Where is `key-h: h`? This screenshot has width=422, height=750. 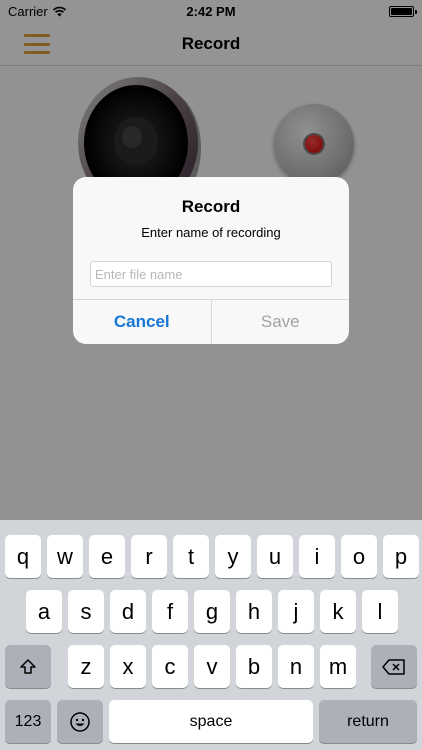
key-h: h is located at coordinates (254, 611).